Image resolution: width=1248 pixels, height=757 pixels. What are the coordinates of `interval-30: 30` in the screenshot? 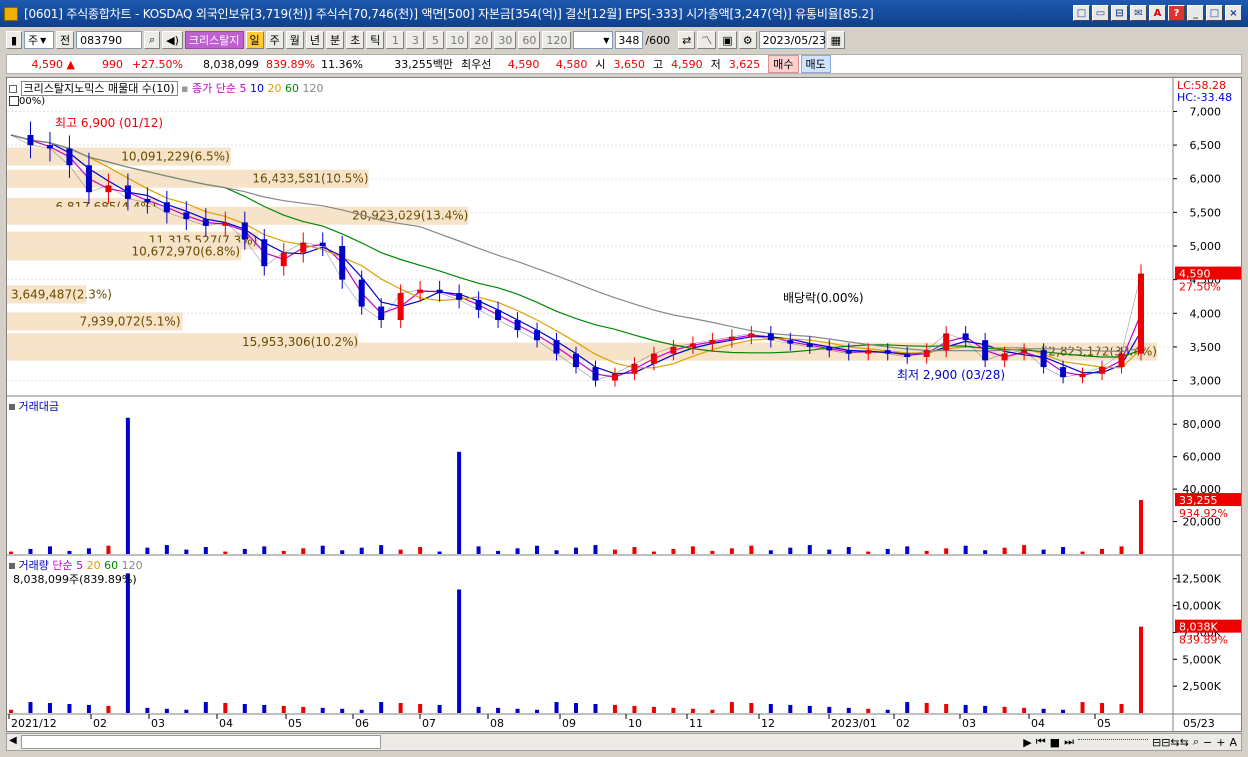 It's located at (505, 40).